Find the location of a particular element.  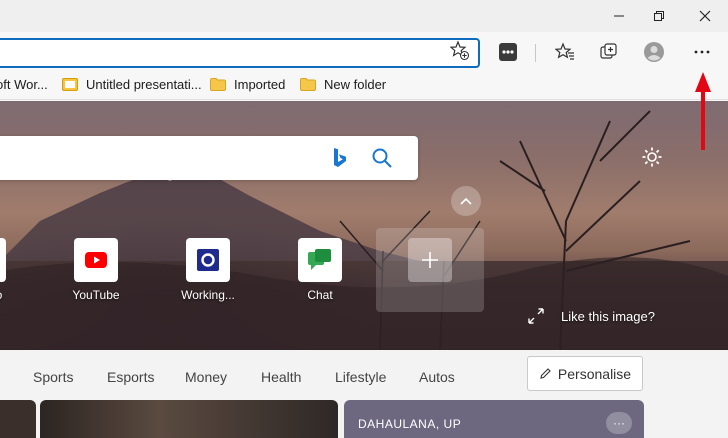

chevron-up-icon is located at coordinates (466, 201).